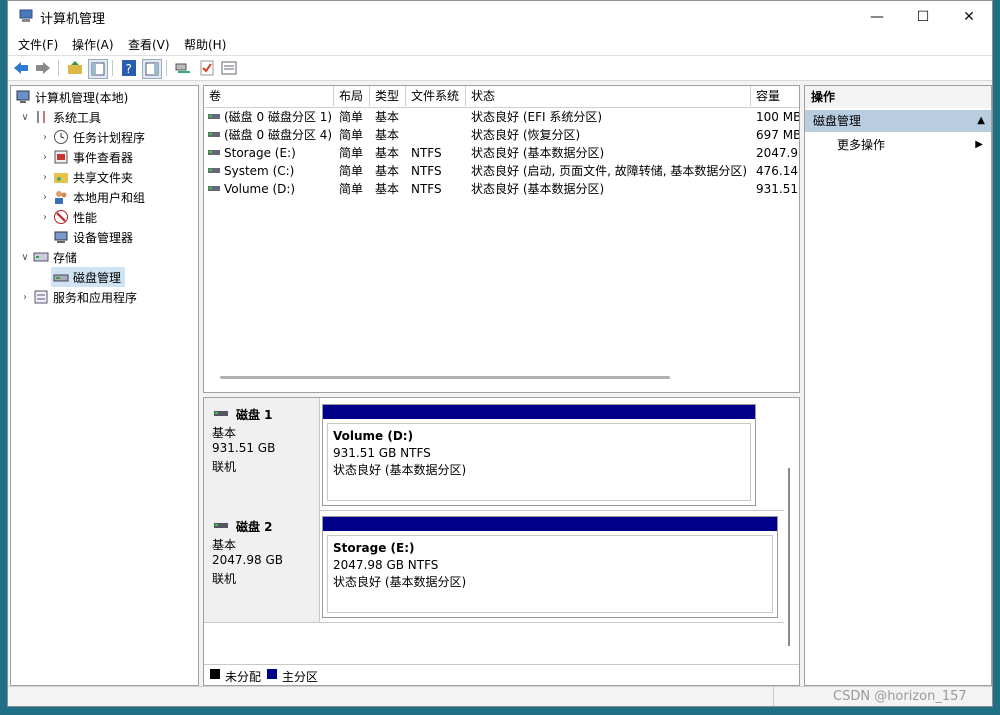 This screenshot has height=715, width=1000. I want to click on shared-folder-icon, so click(61, 177).